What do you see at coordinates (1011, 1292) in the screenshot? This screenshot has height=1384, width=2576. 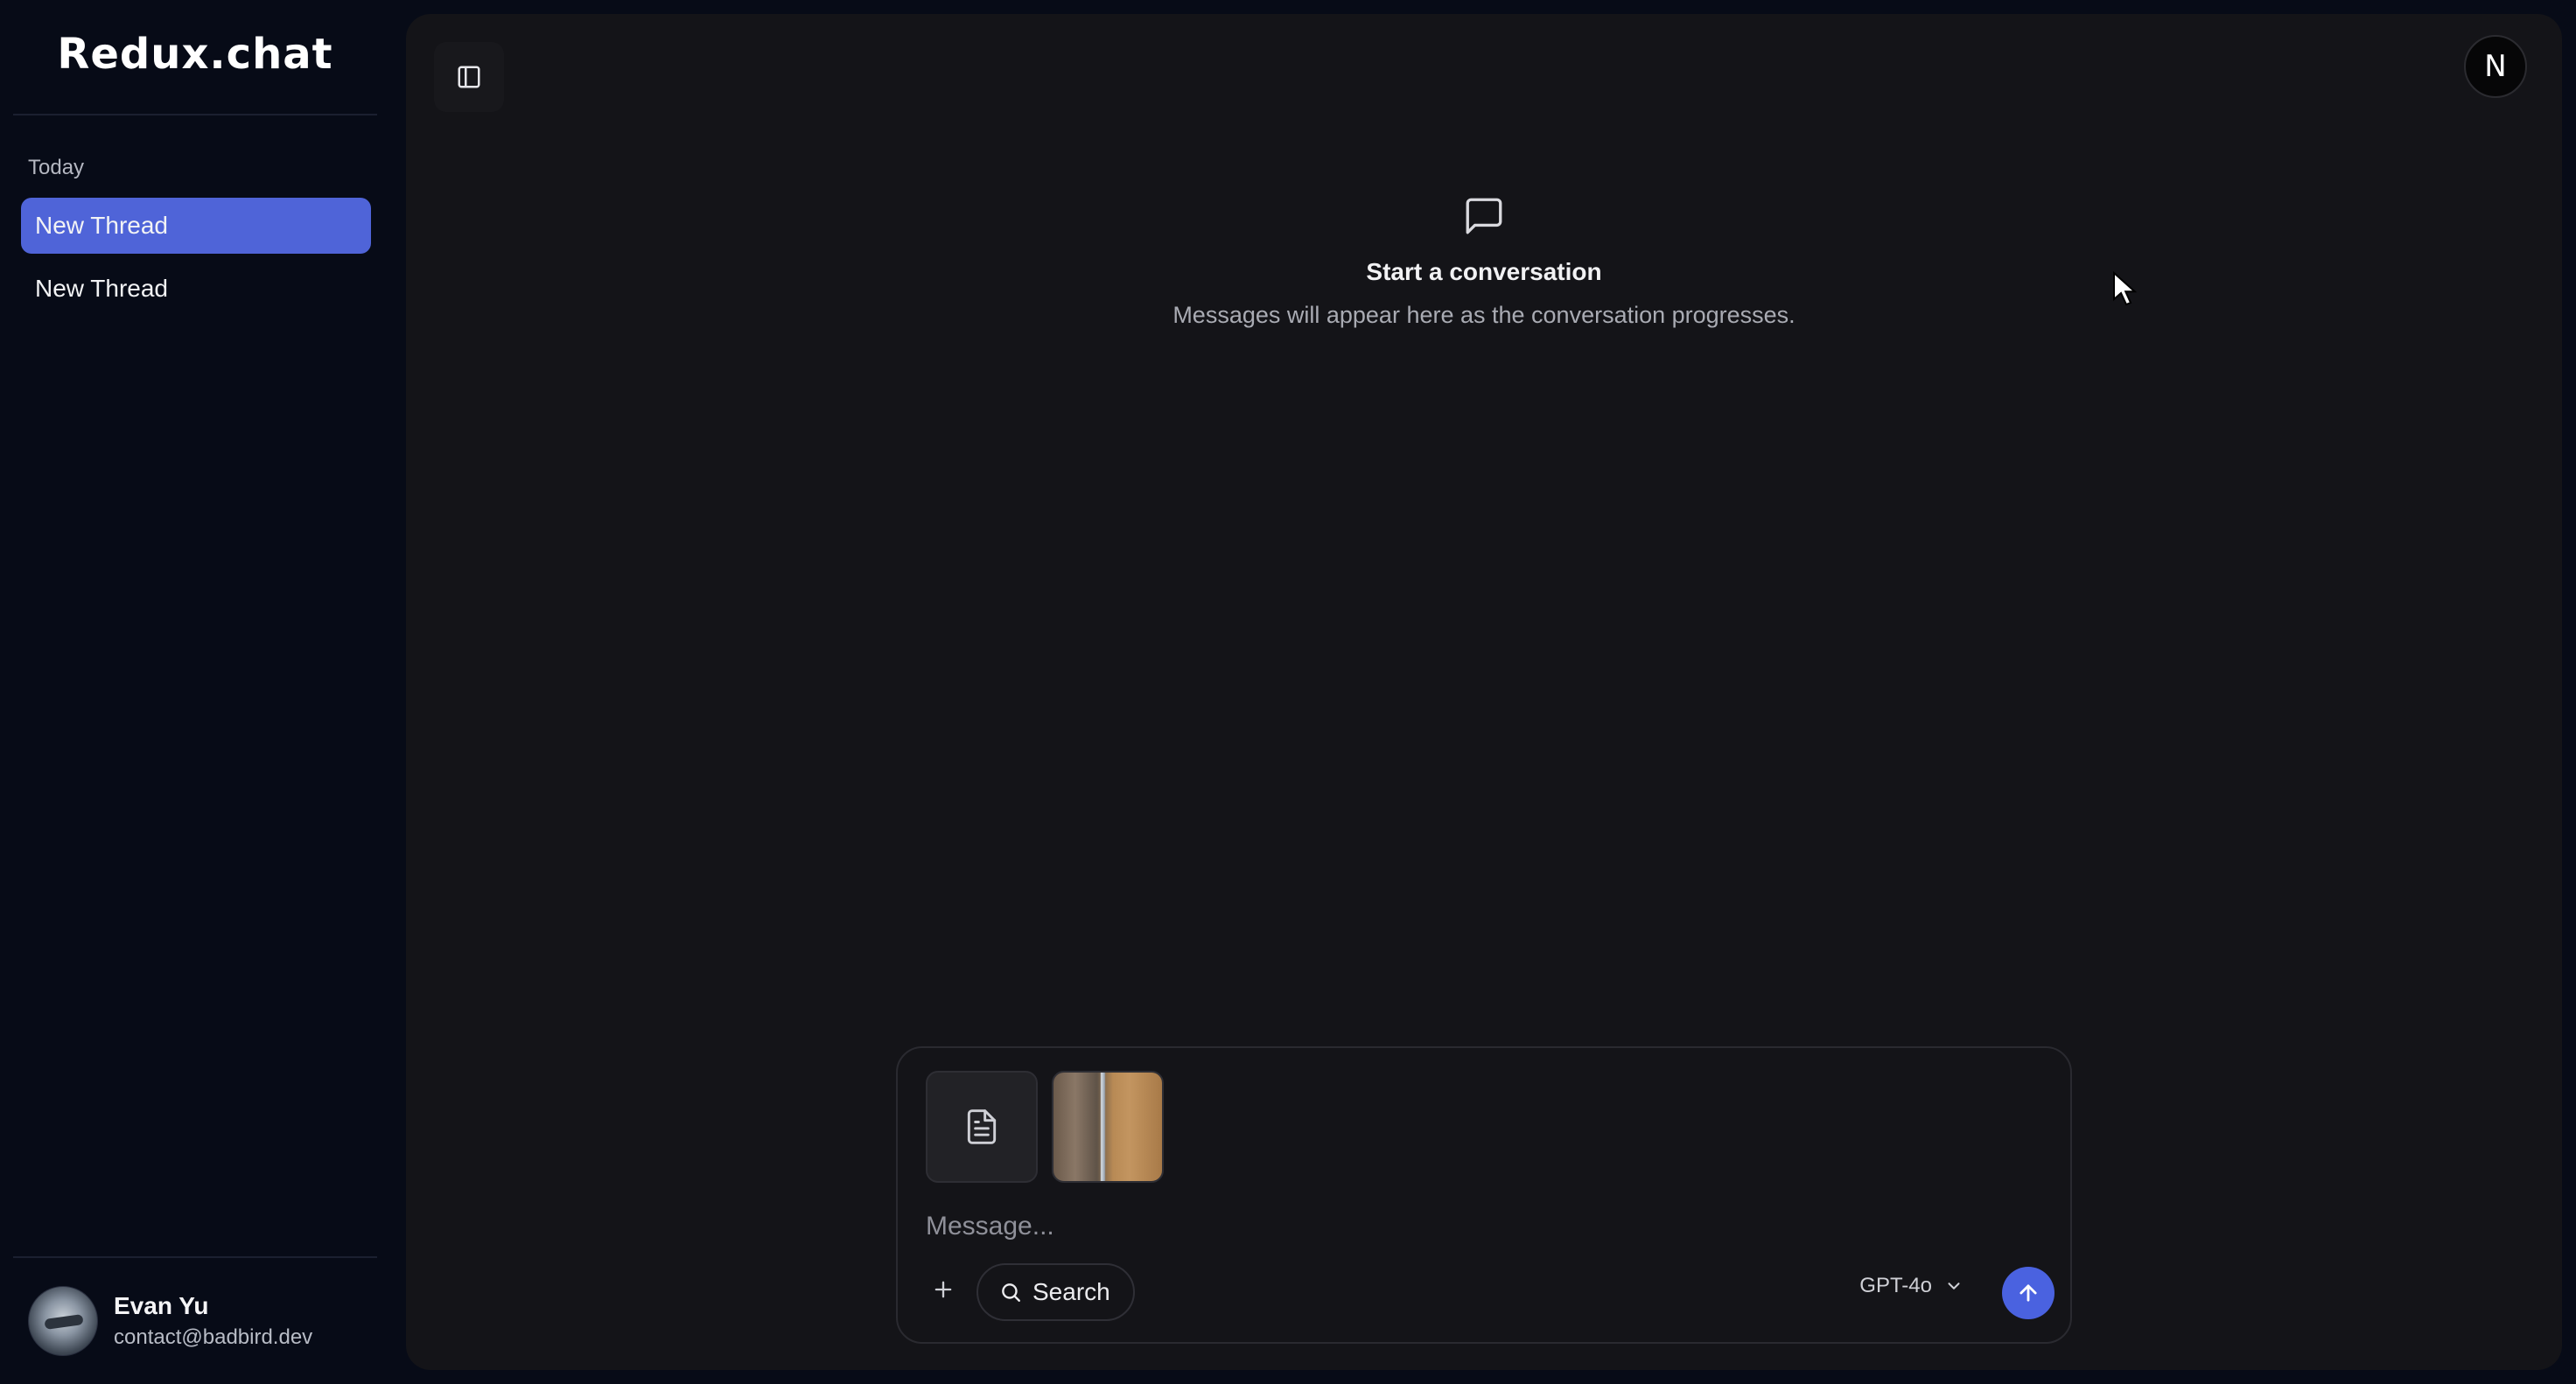 I see `search-icon` at bounding box center [1011, 1292].